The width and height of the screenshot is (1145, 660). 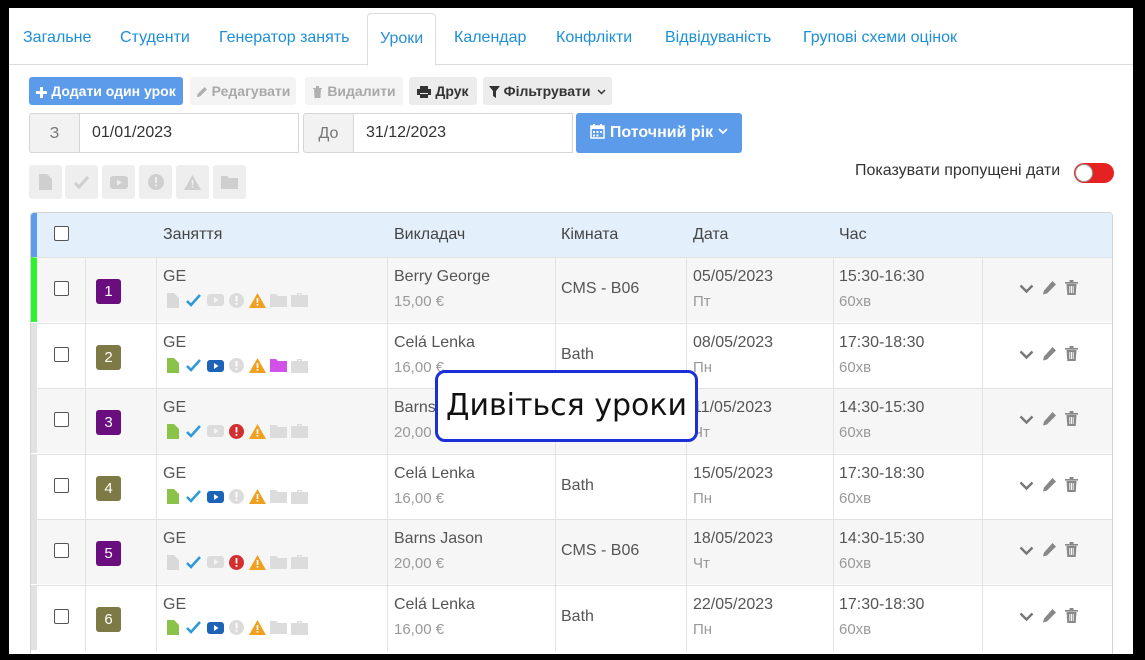 What do you see at coordinates (118, 182) in the screenshot?
I see `video-action-button` at bounding box center [118, 182].